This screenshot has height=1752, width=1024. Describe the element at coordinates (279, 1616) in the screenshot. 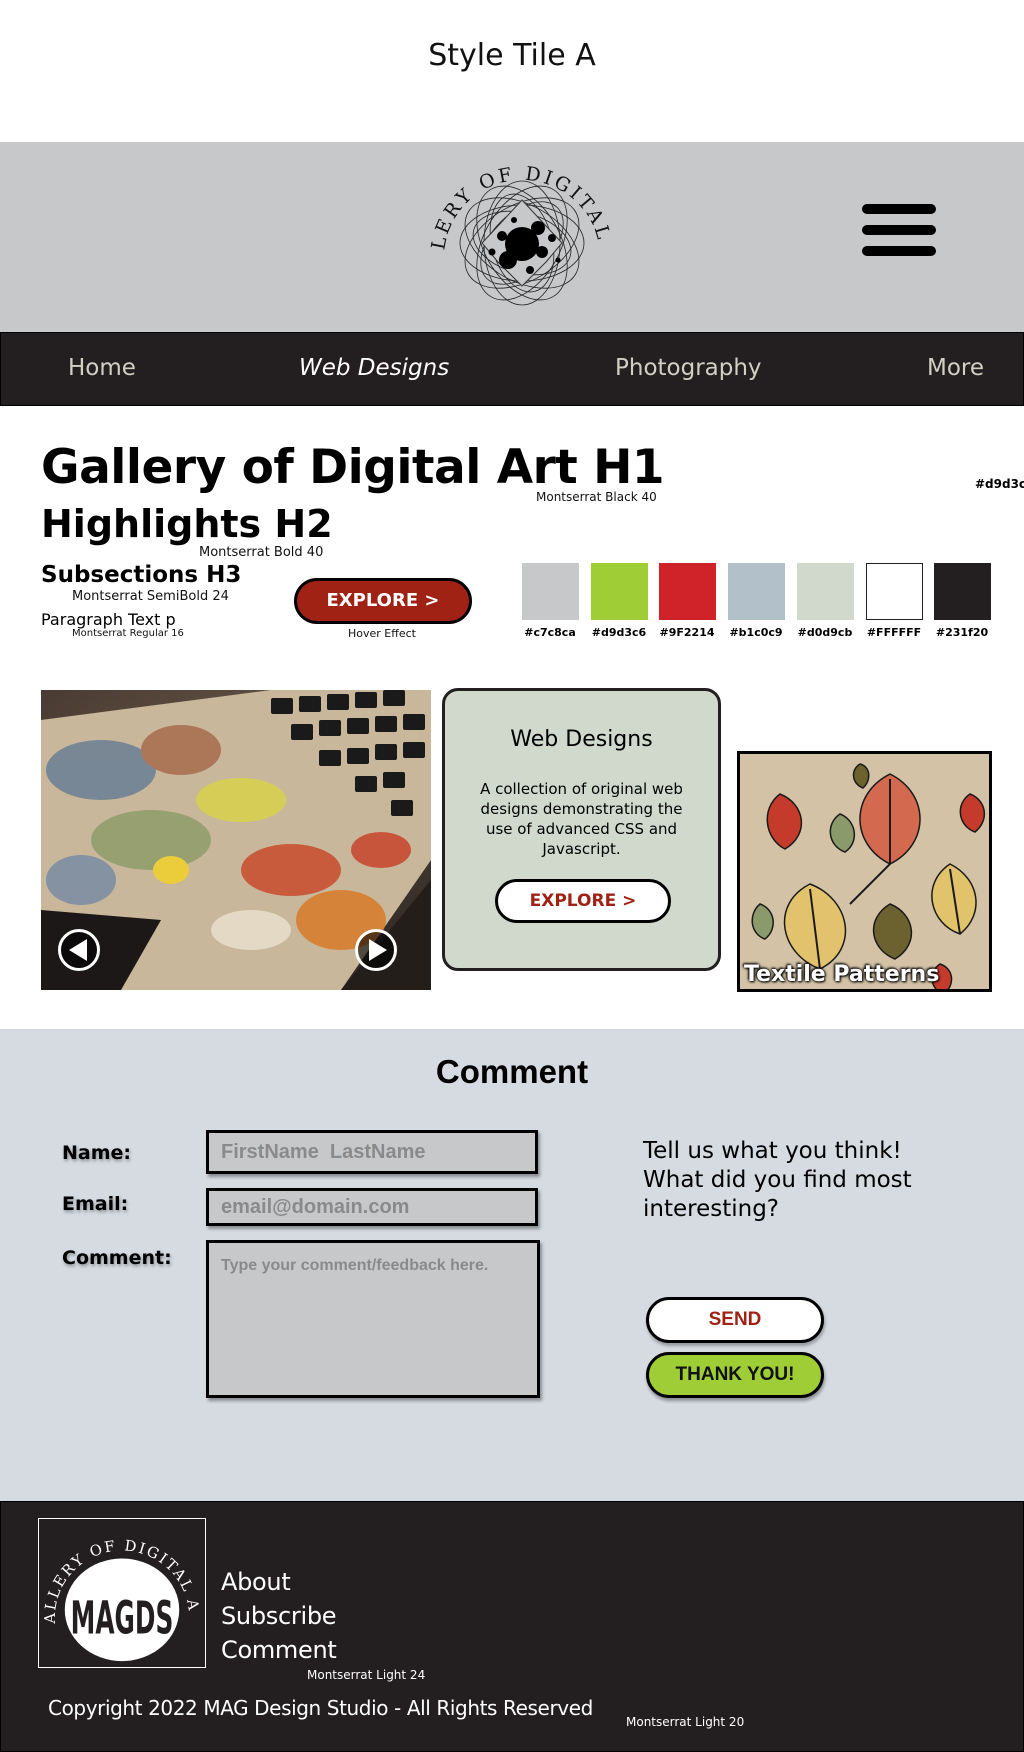

I see `footer-link-subscribe: Subscribe` at that location.